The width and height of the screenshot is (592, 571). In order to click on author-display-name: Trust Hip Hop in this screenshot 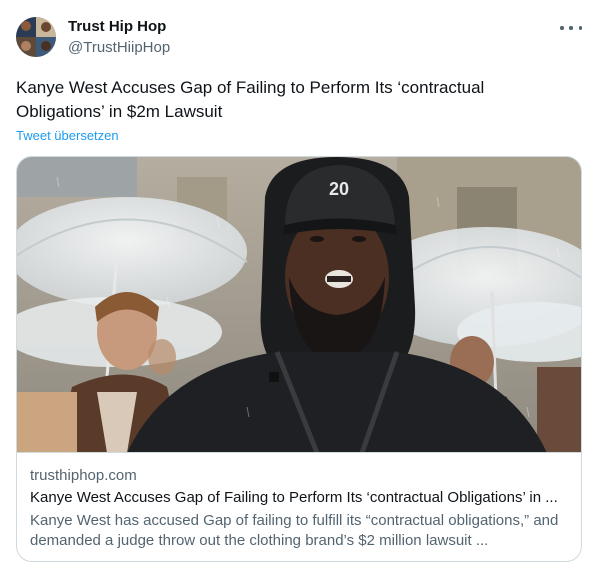, I will do `click(117, 26)`.